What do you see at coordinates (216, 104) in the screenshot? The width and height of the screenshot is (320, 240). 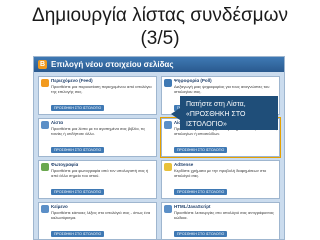 I see `callout-line1: Πατήστε στη Λίστα,` at bounding box center [216, 104].